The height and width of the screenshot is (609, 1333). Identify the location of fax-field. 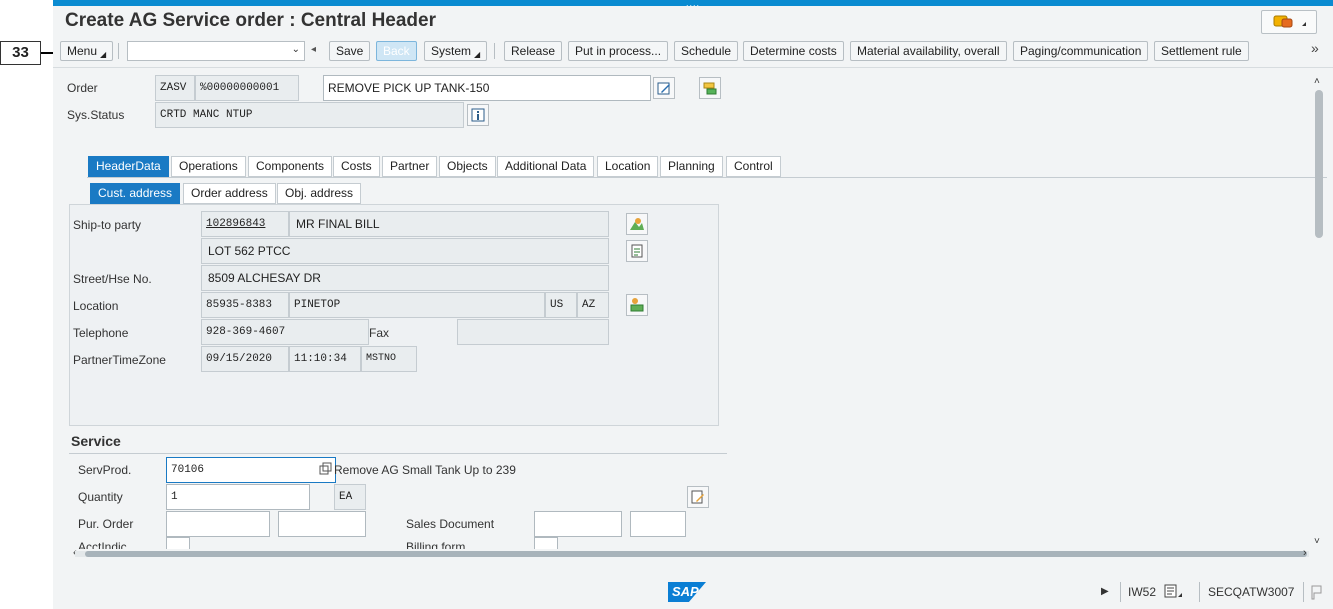
(533, 332).